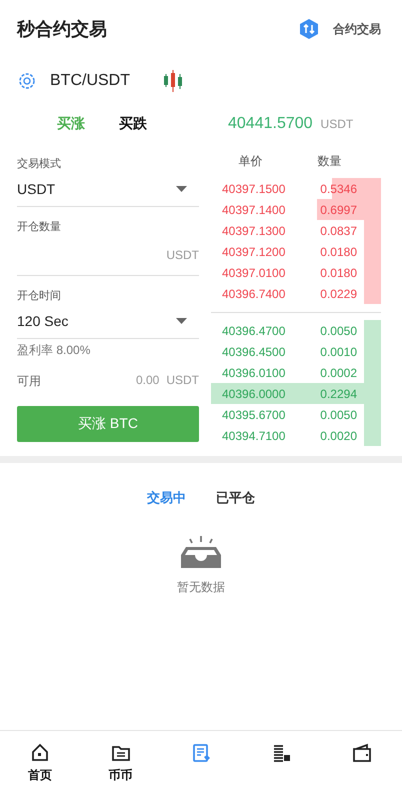 Image resolution: width=402 pixels, height=796 pixels. Describe the element at coordinates (330, 161) in the screenshot. I see `column-header: 数量` at that location.